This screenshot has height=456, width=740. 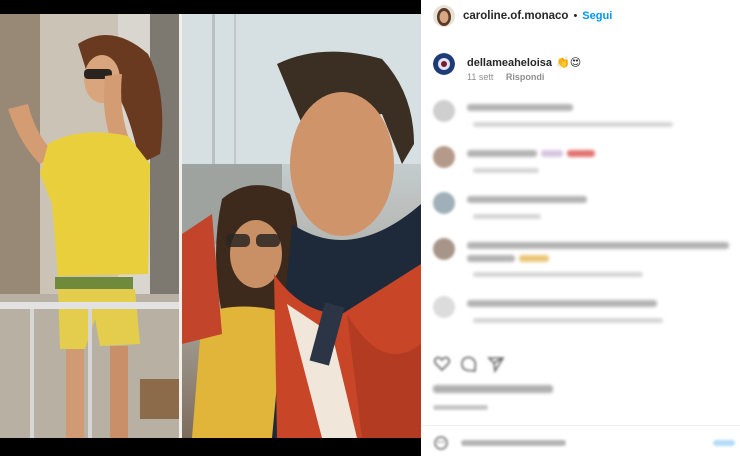 I want to click on commenter-avatar, so click(x=444, y=64).